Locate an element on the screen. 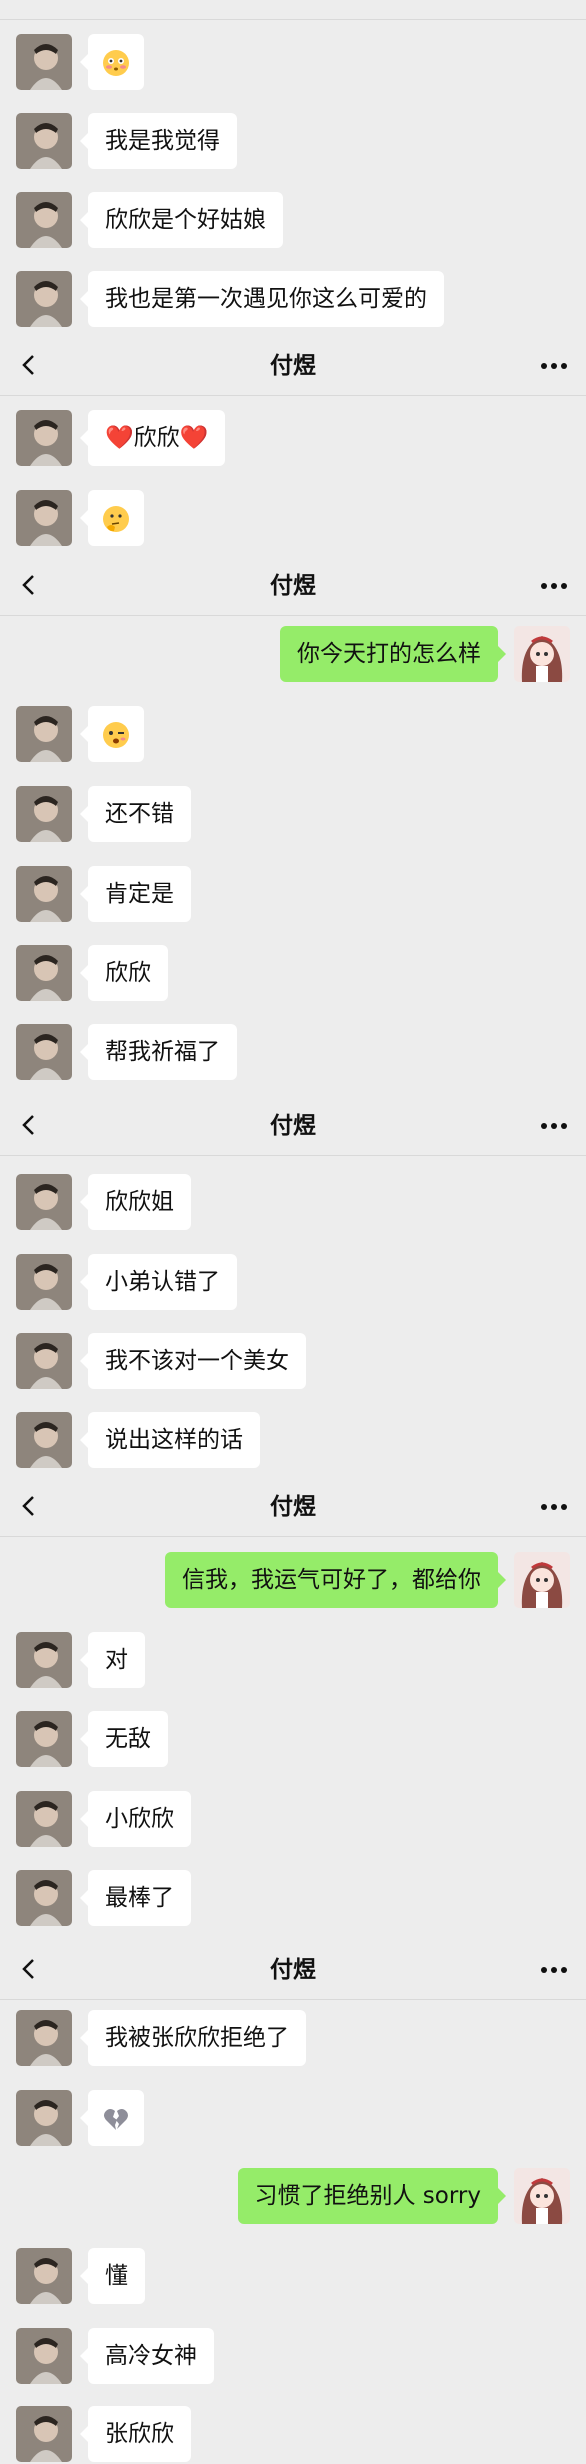  message-row: 信我，我运气可好了，都给你 is located at coordinates (293, 1580).